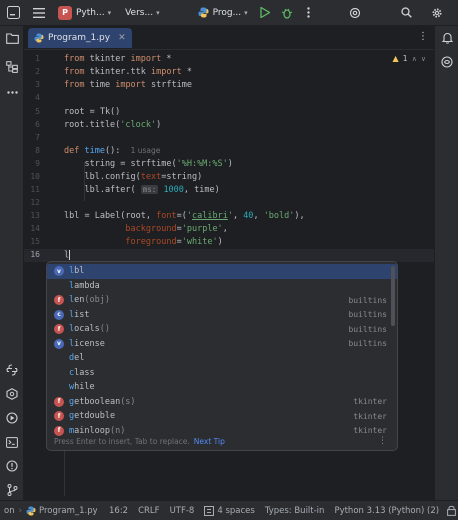  I want to click on tab-label: Program_1.py, so click(79, 37).